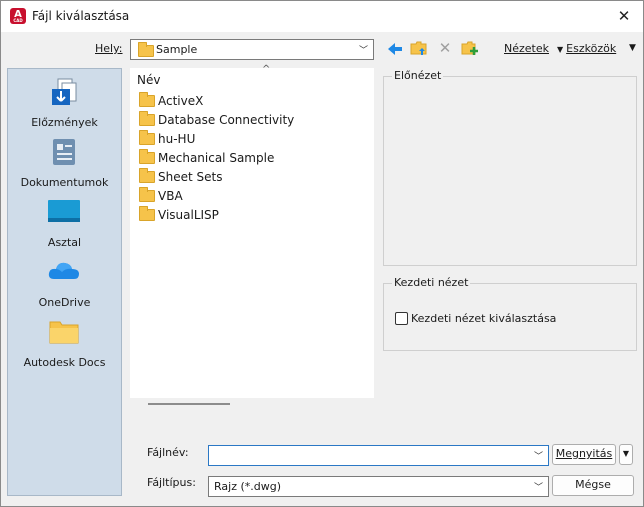  I want to click on horizontal-scrollbar, so click(189, 404).